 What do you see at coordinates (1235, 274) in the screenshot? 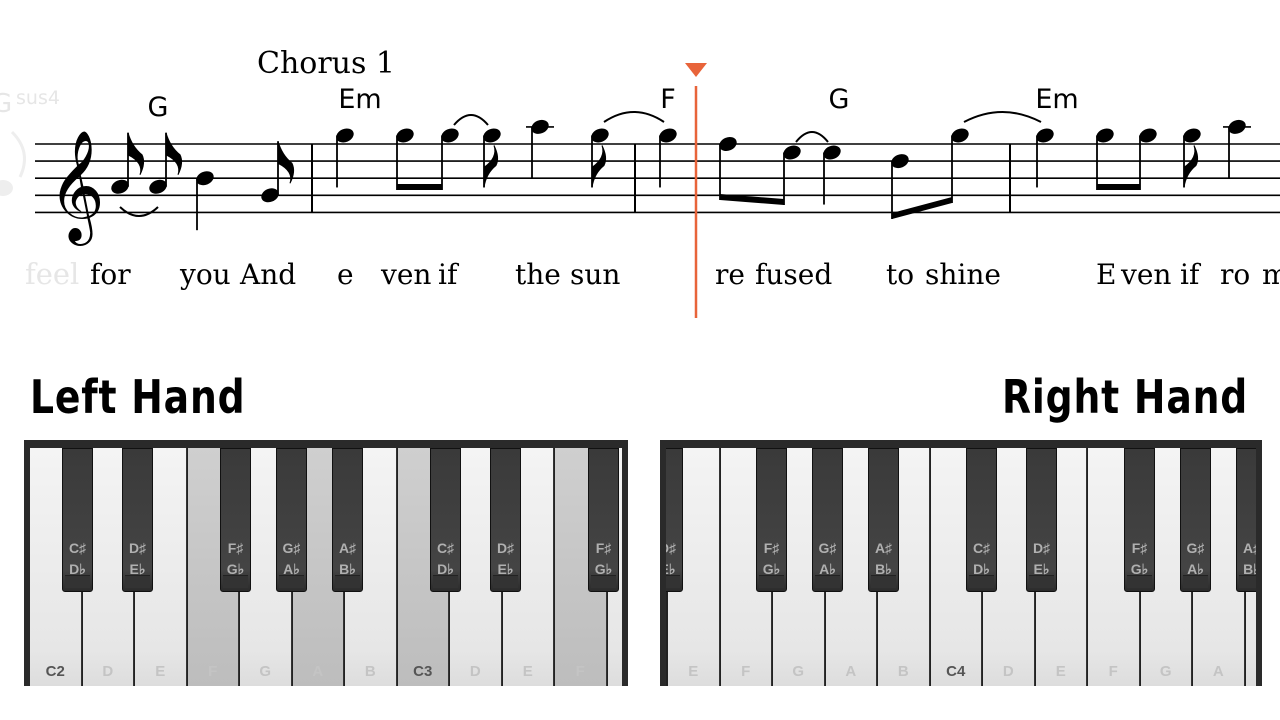
I see `lyric-syllable: ro` at bounding box center [1235, 274].